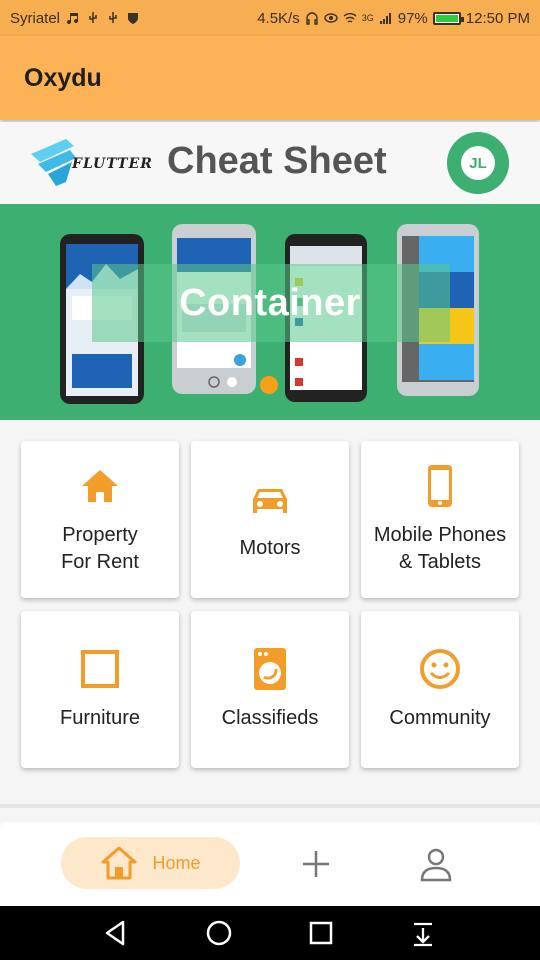  What do you see at coordinates (269, 385) in the screenshot?
I see `carousel-indicator` at bounding box center [269, 385].